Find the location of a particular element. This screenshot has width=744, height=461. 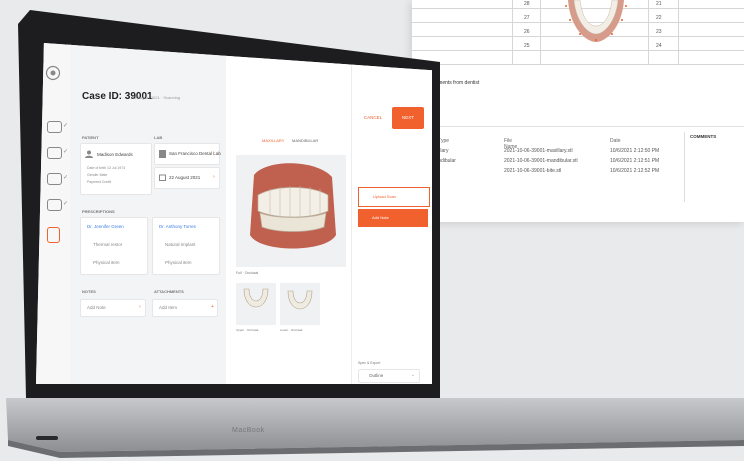

file-item-selected: Add Note is located at coordinates (393, 218).